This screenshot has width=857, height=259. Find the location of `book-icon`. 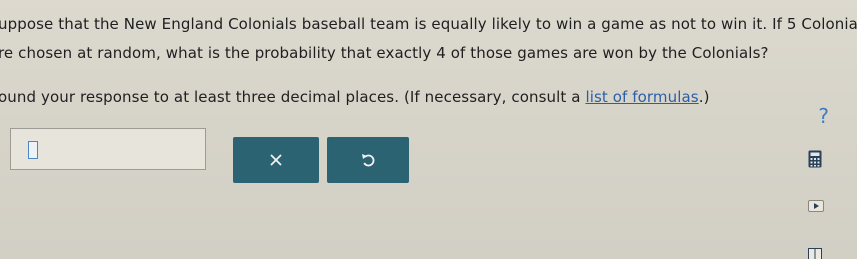

book-icon is located at coordinates (815, 252).